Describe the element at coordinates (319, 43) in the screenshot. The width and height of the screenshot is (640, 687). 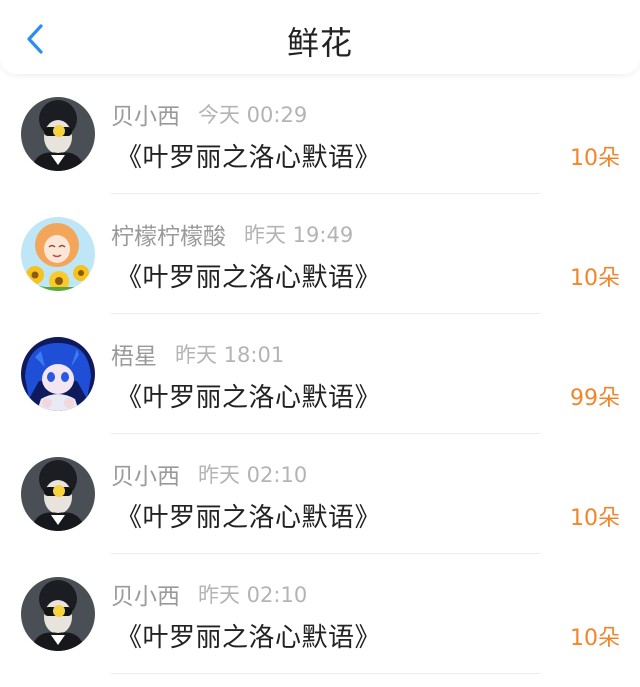
I see `page-title: 鲜花` at that location.